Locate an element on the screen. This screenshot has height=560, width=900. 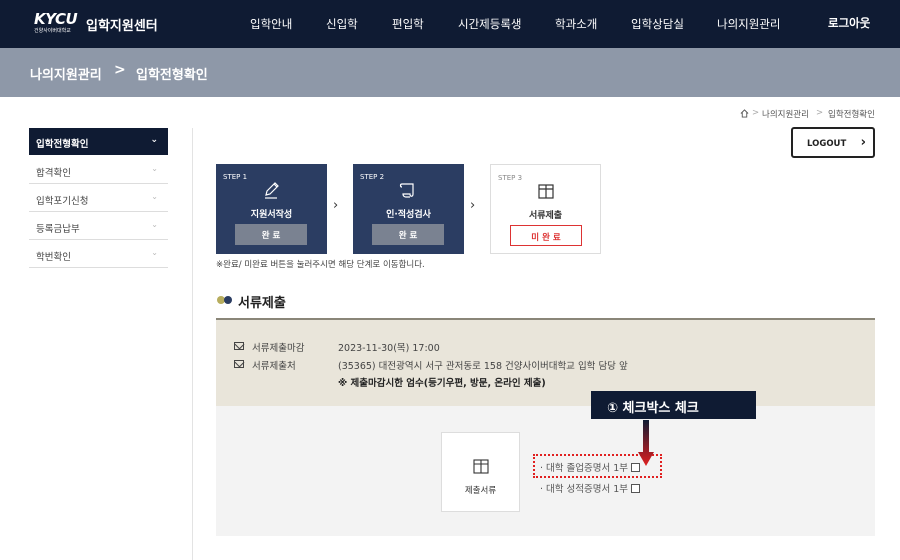
sidebar-item-label: 학번확인 is located at coordinates (53, 257).